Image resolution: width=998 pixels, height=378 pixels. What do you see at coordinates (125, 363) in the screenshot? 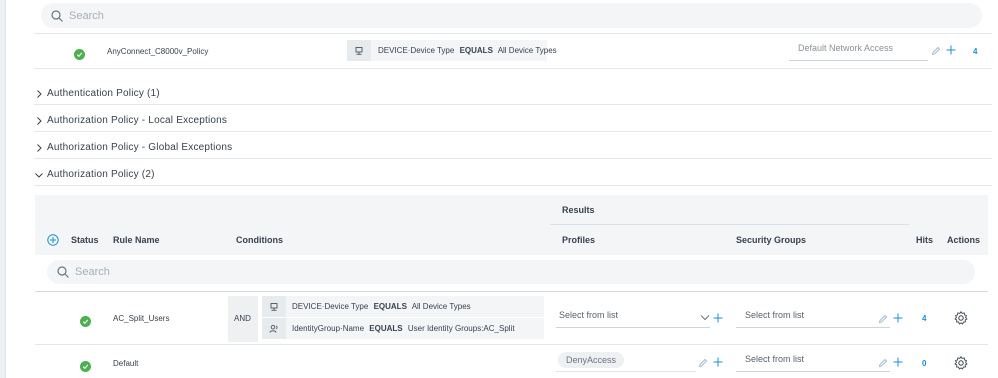
I see `rule-name: Default` at bounding box center [125, 363].